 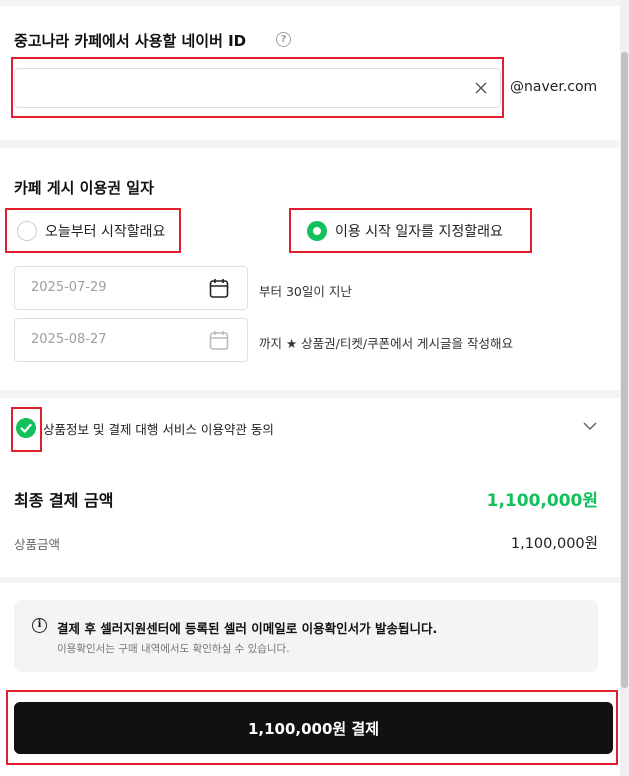 What do you see at coordinates (37, 544) in the screenshot?
I see `price-label: 상품금액` at bounding box center [37, 544].